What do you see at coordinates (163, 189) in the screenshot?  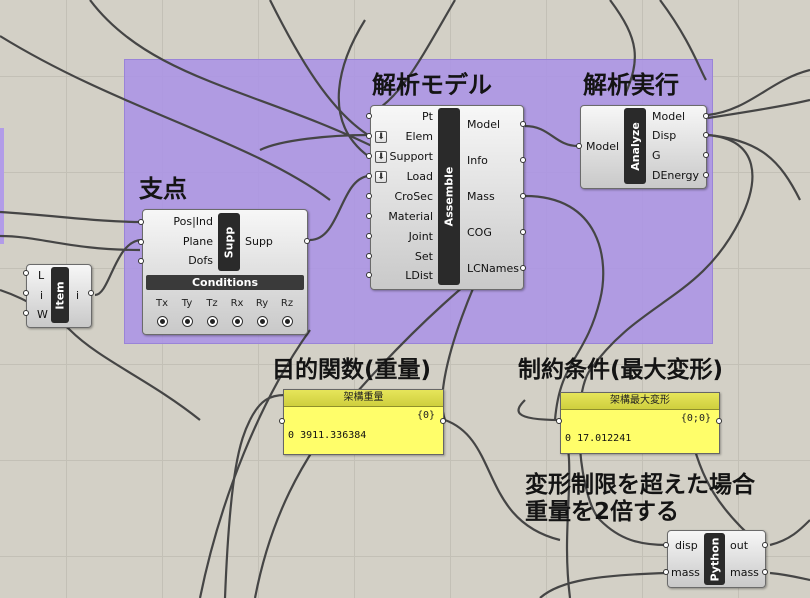 I see `support-group-title: 支点` at bounding box center [163, 189].